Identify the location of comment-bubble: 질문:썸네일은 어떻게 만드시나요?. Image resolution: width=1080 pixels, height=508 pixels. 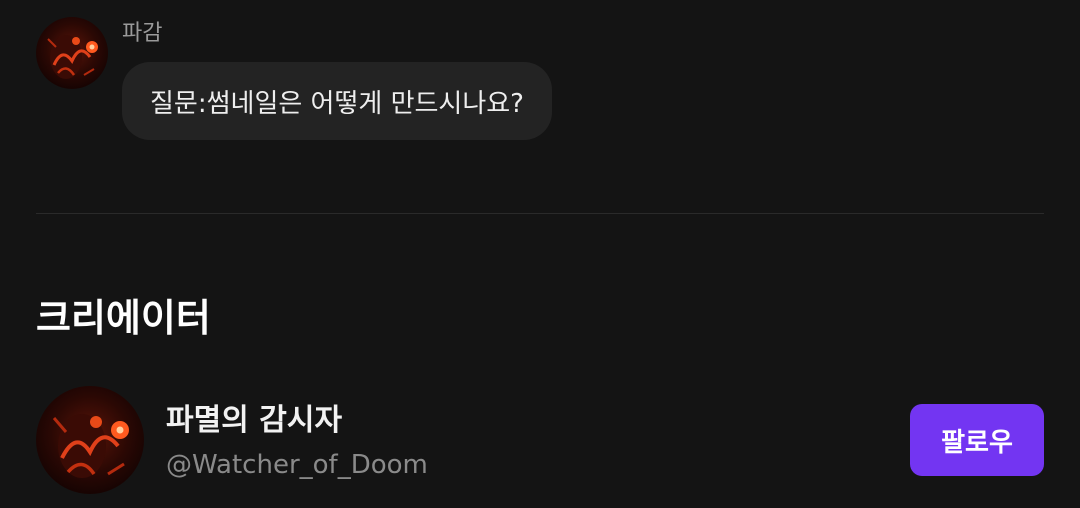
(337, 101).